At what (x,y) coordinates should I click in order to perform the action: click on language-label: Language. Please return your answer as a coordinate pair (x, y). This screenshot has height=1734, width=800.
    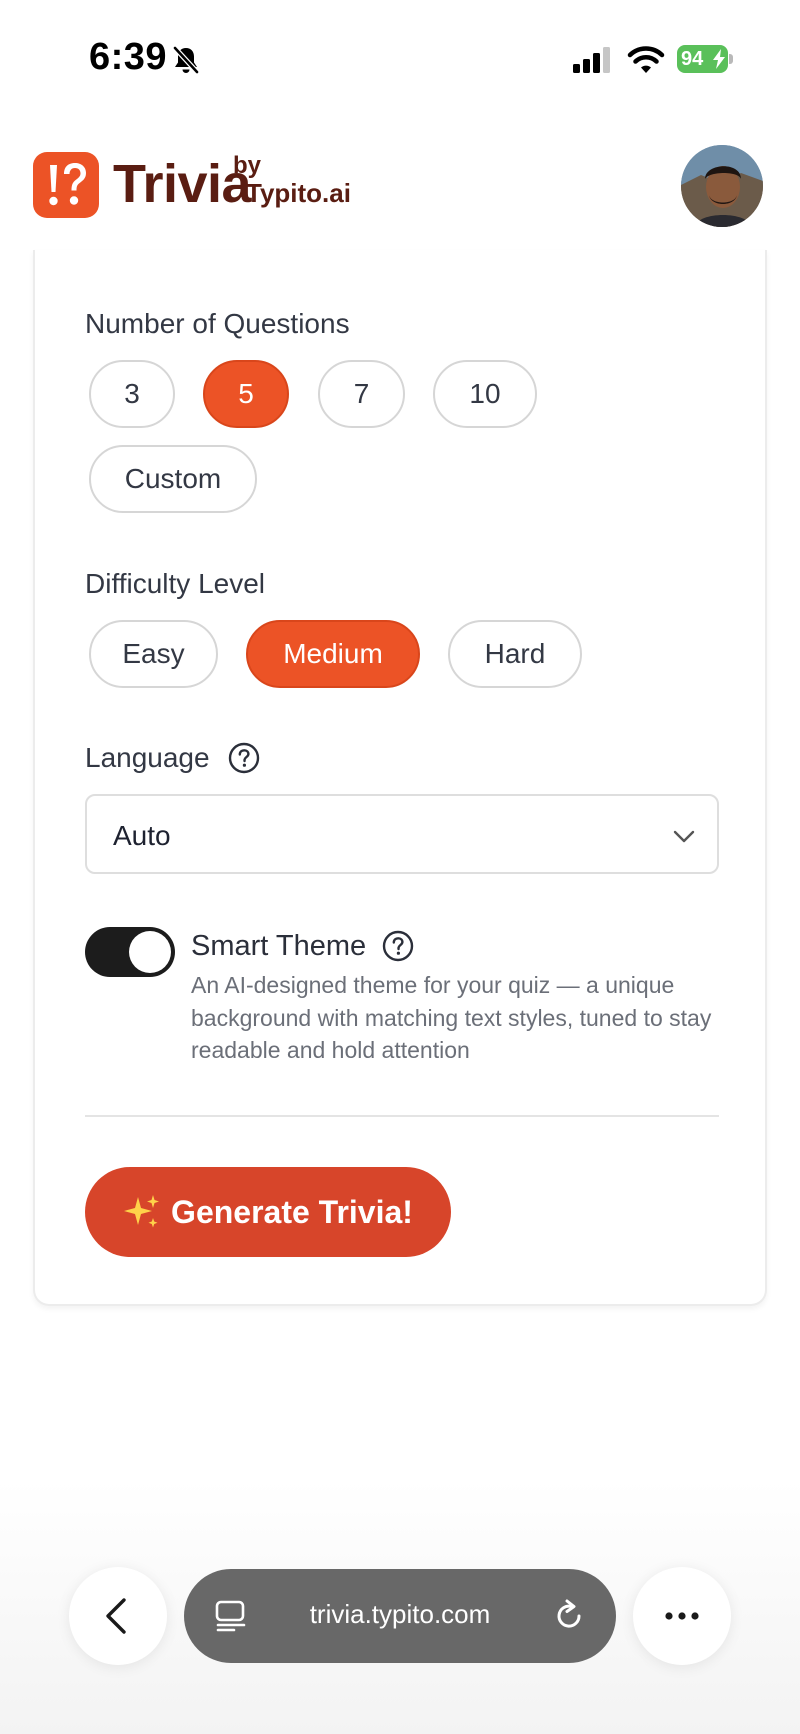
    Looking at the image, I should click on (147, 757).